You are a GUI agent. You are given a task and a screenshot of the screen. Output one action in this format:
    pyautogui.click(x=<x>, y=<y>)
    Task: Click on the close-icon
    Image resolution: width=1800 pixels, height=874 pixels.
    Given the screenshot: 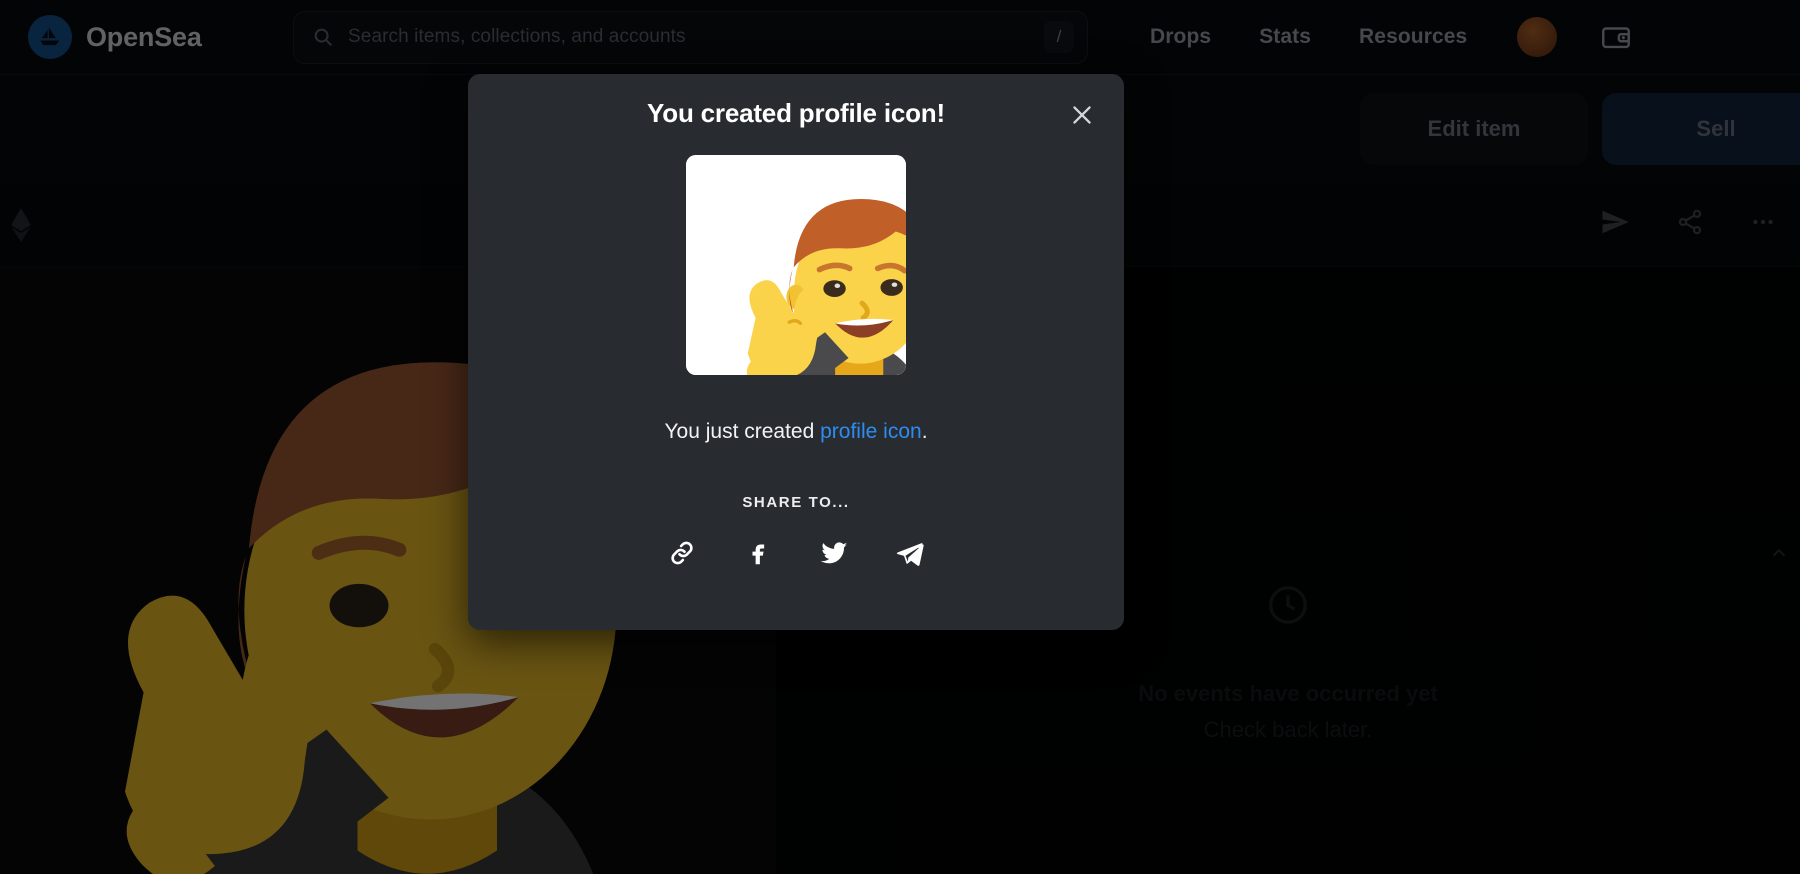 What is the action you would take?
    pyautogui.click(x=1082, y=115)
    